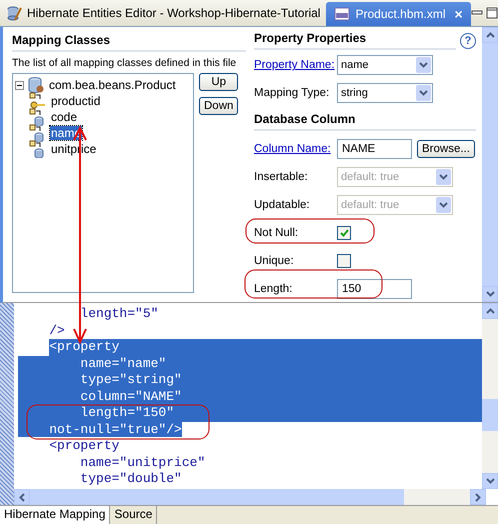  I want to click on editor-tab: Product.hbm.xml ×, so click(398, 14).